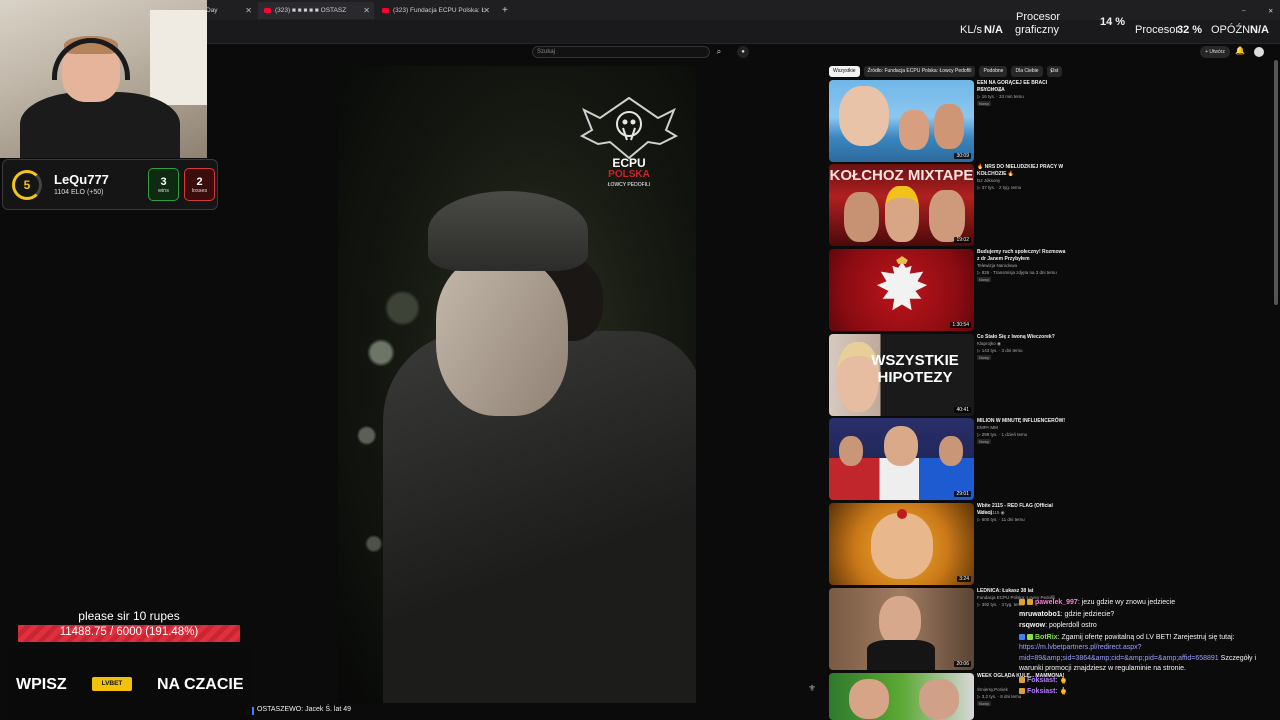 This screenshot has height=720, width=1280. I want to click on video-duration: 19:02, so click(962, 240).